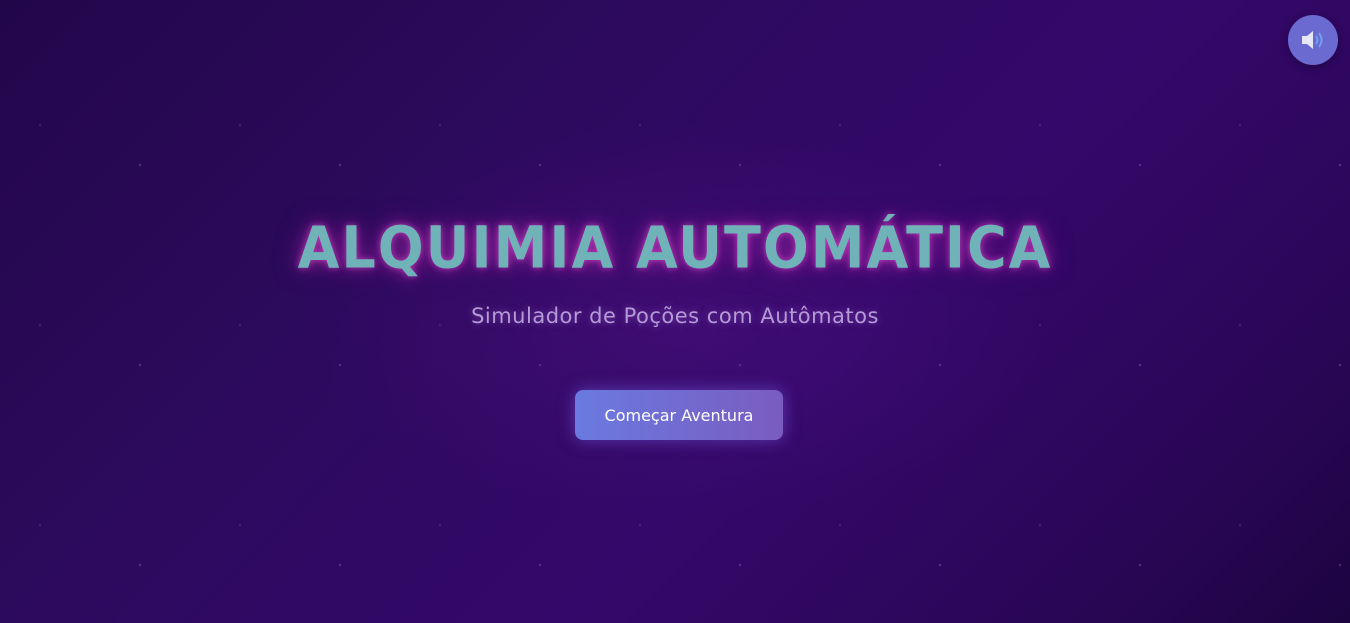 Image resolution: width=1350 pixels, height=623 pixels. What do you see at coordinates (679, 415) in the screenshot?
I see `start-adventure-button: Começar Aventura` at bounding box center [679, 415].